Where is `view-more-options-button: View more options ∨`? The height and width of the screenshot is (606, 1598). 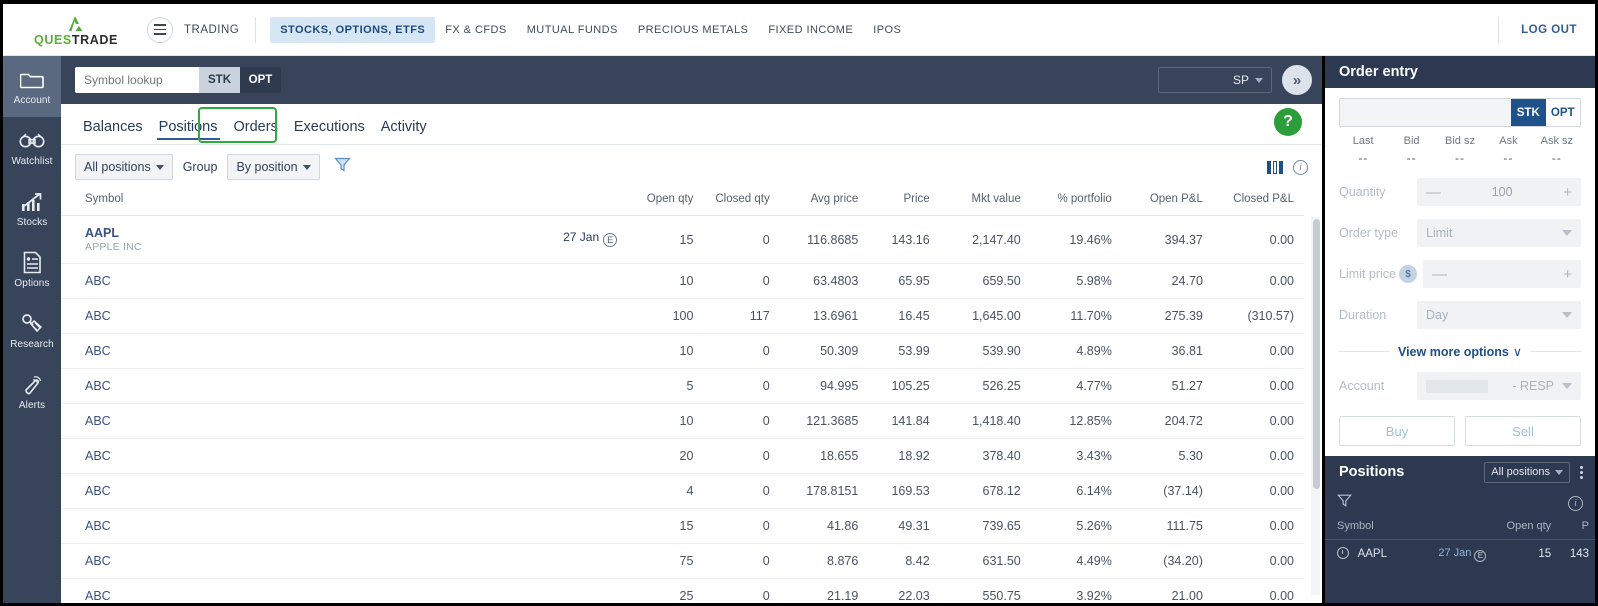
view-more-options-button: View more options ∨ is located at coordinates (1460, 351).